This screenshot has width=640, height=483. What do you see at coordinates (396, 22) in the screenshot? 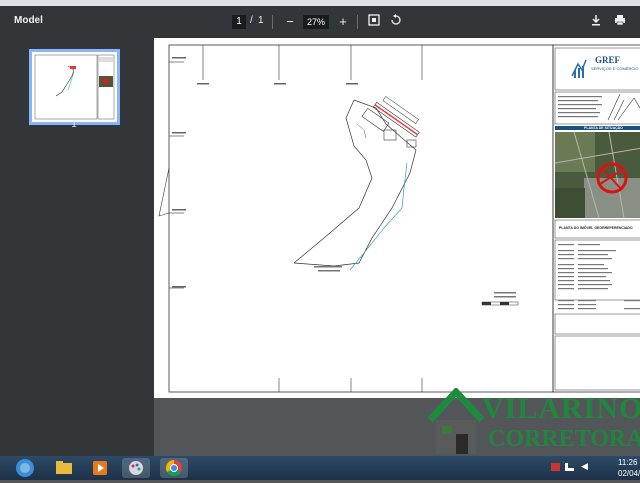
I see `rotate-icon` at bounding box center [396, 22].